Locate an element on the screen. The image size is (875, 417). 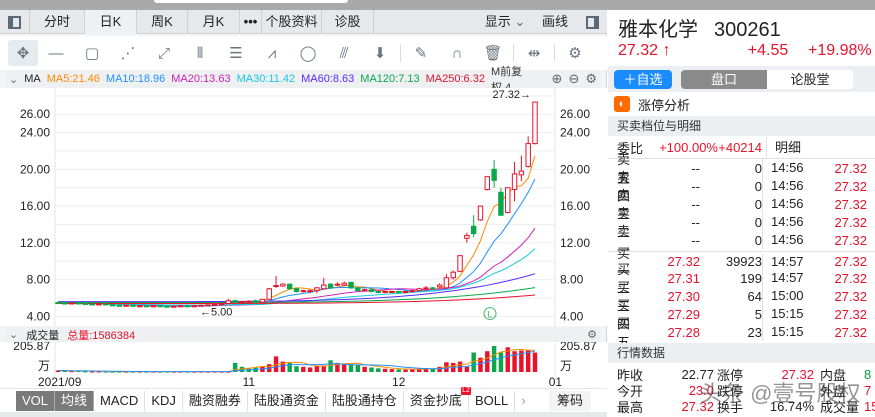
display-label: 显示 is located at coordinates (497, 21).